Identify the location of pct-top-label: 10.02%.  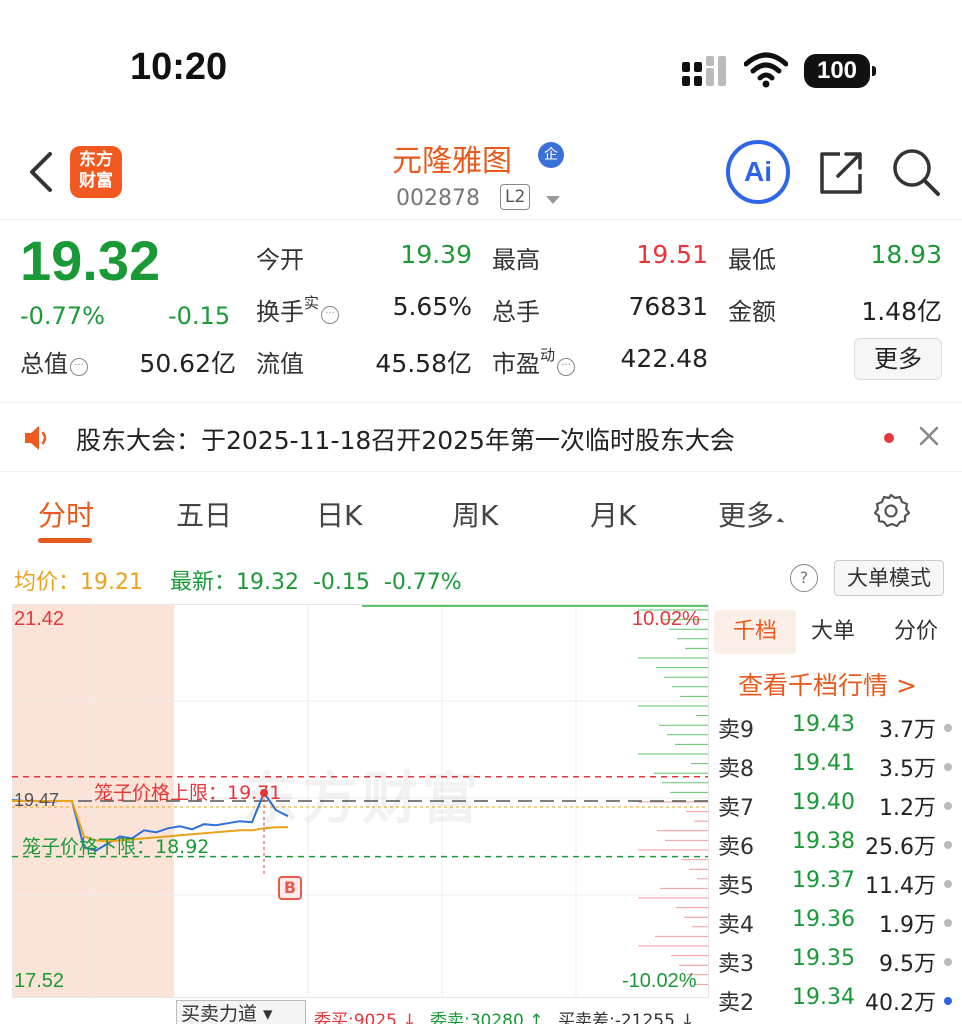
(666, 619).